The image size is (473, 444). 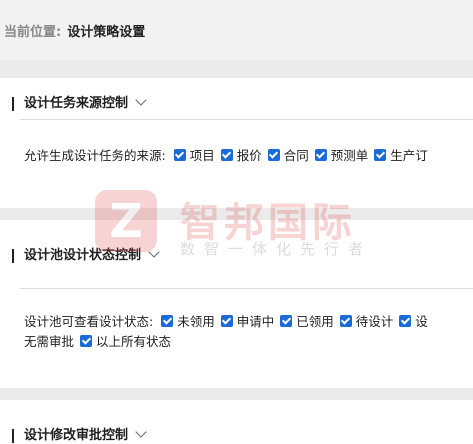 I want to click on checkbox-label: 报价, so click(x=249, y=155).